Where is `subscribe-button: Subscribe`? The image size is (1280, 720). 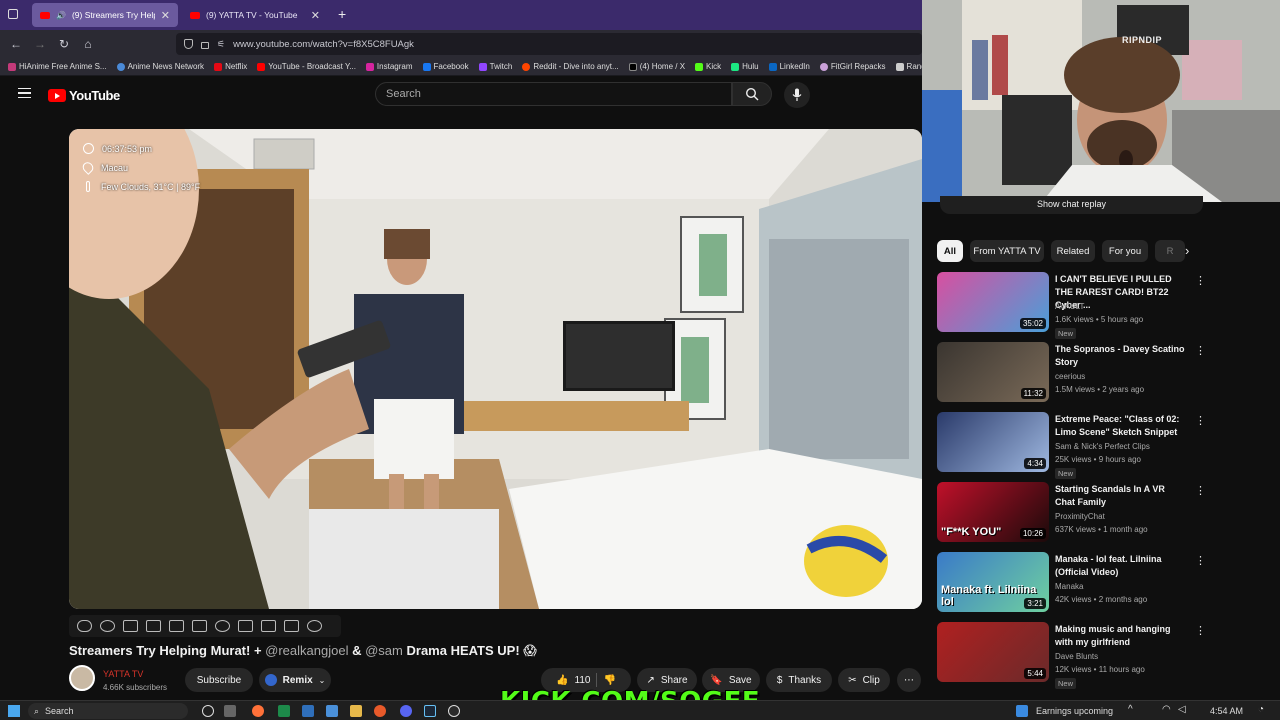
subscribe-button: Subscribe is located at coordinates (219, 680).